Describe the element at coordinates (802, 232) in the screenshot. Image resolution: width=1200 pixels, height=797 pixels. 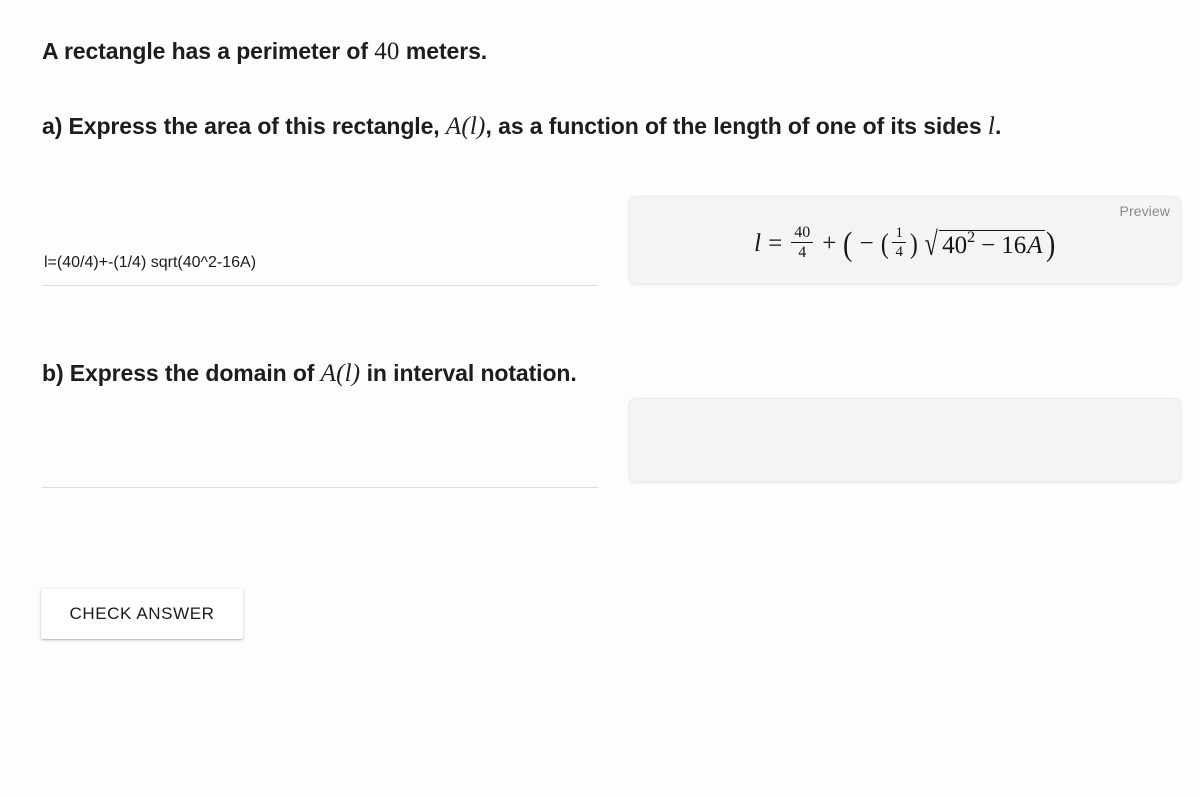
I see `fraction-numerator: 40` at that location.